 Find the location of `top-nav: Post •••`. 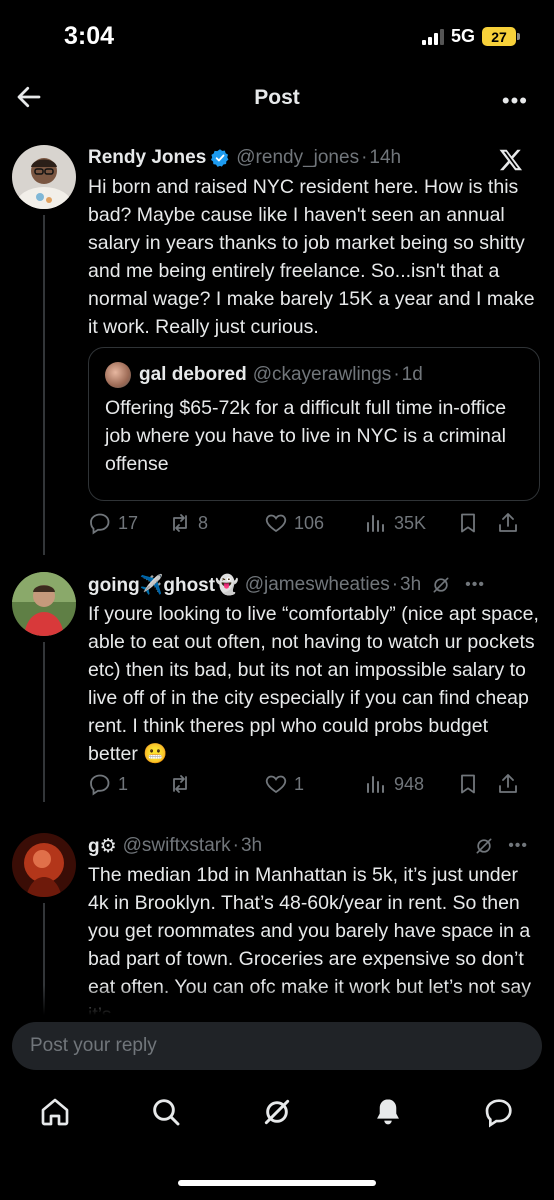

top-nav: Post ••• is located at coordinates (277, 99).